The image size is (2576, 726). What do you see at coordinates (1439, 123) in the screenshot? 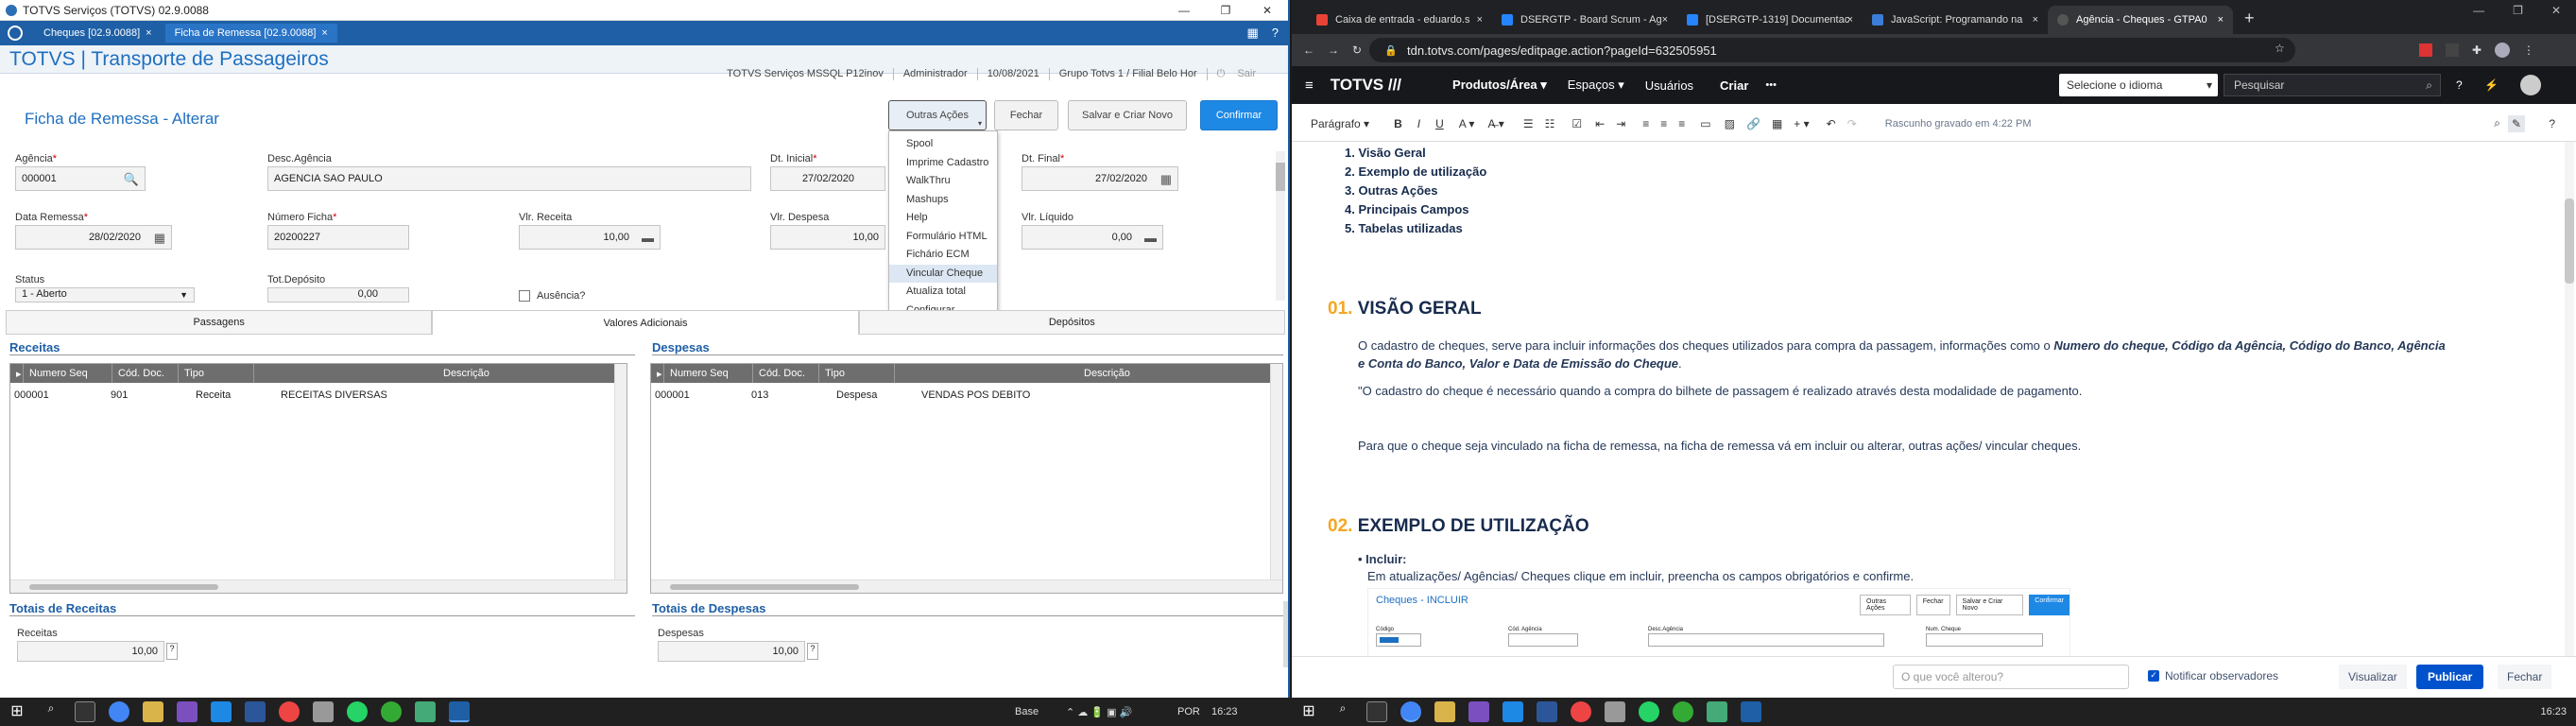
I see `underline-icon: U` at bounding box center [1439, 123].